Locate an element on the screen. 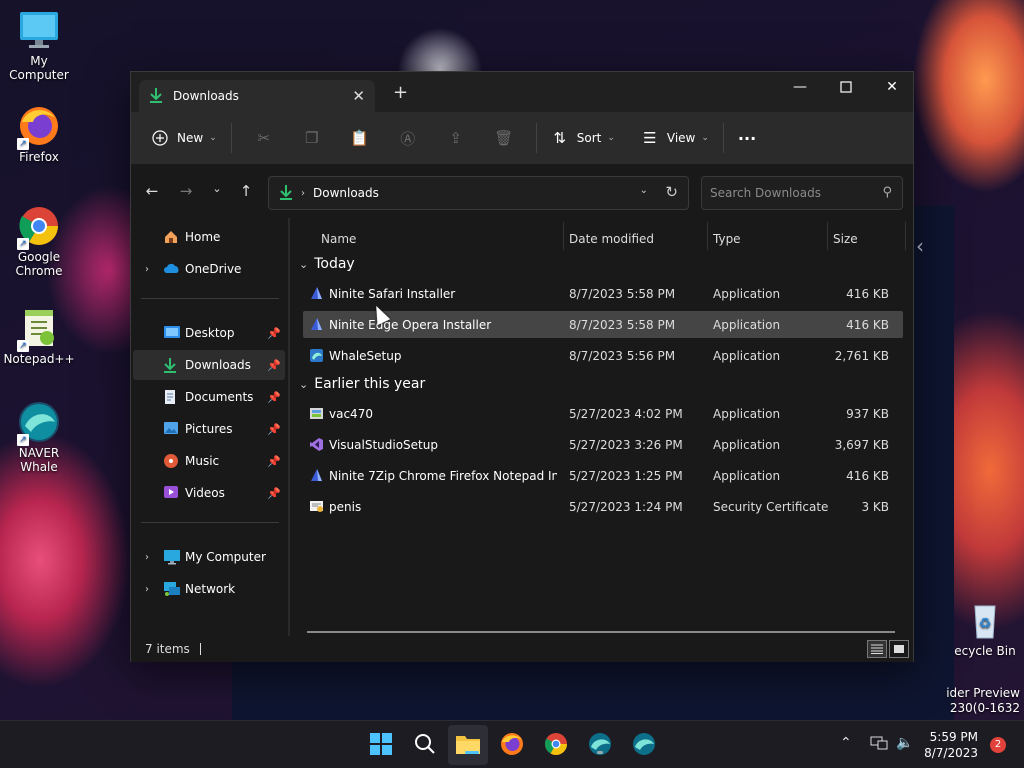 This screenshot has height=768, width=1024. taskbar-search-button is located at coordinates (425, 744).